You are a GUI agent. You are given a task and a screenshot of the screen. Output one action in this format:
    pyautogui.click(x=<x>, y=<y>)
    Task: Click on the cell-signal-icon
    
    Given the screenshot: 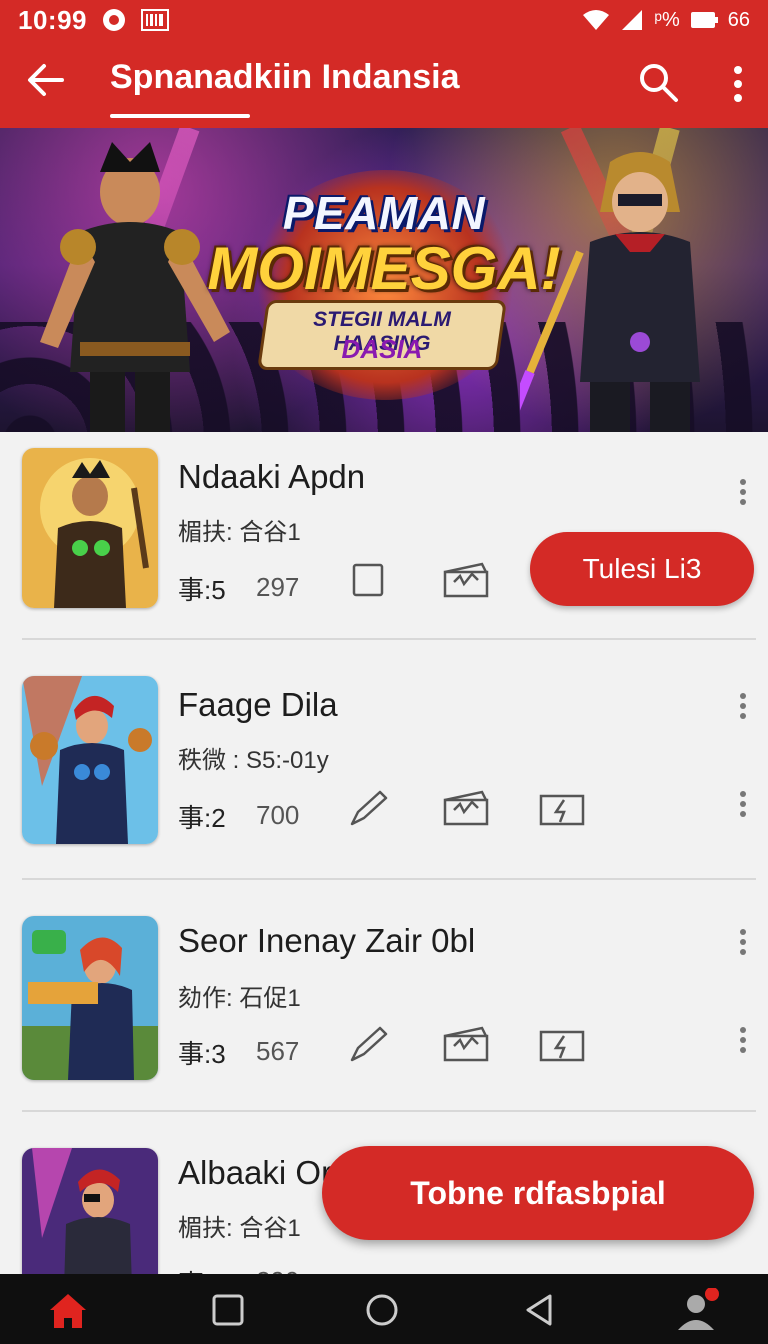 What is the action you would take?
    pyautogui.click(x=632, y=20)
    